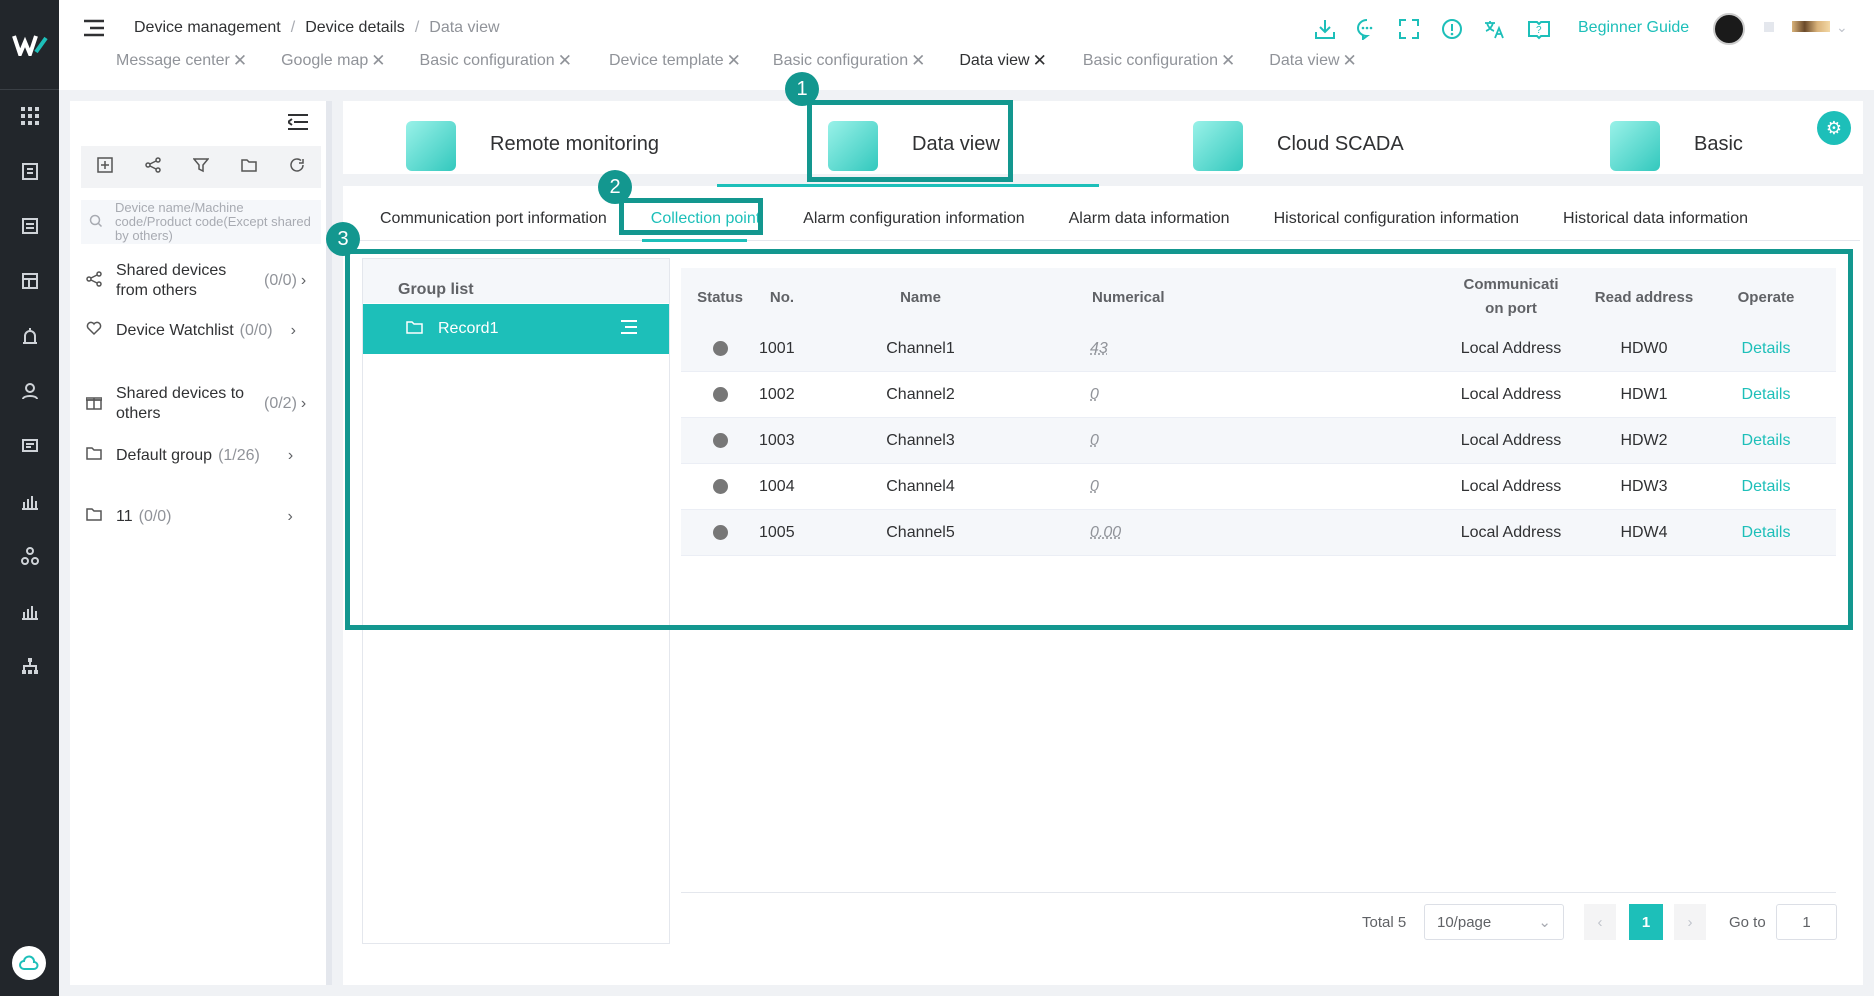  Describe the element at coordinates (94, 30) in the screenshot. I see `menu-toggle-icon` at that location.